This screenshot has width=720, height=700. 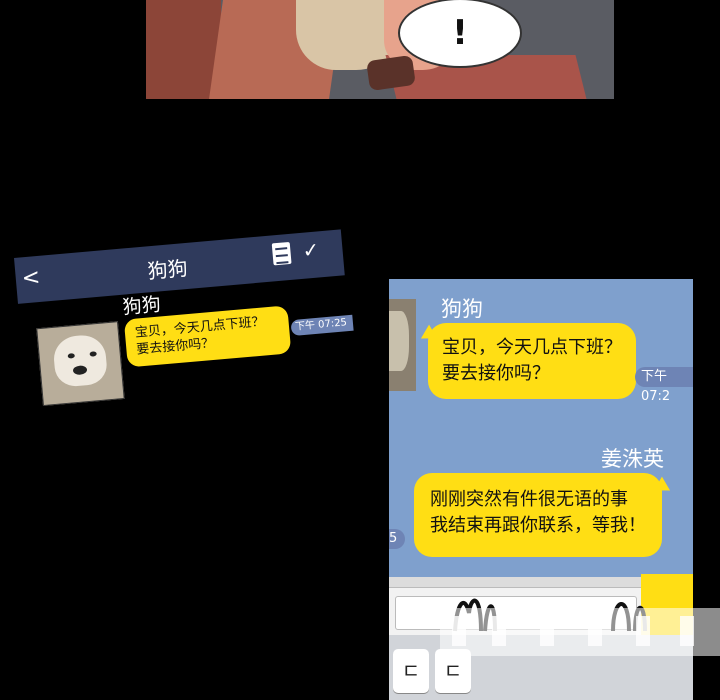 I want to click on menu-icon, so click(x=281, y=253).